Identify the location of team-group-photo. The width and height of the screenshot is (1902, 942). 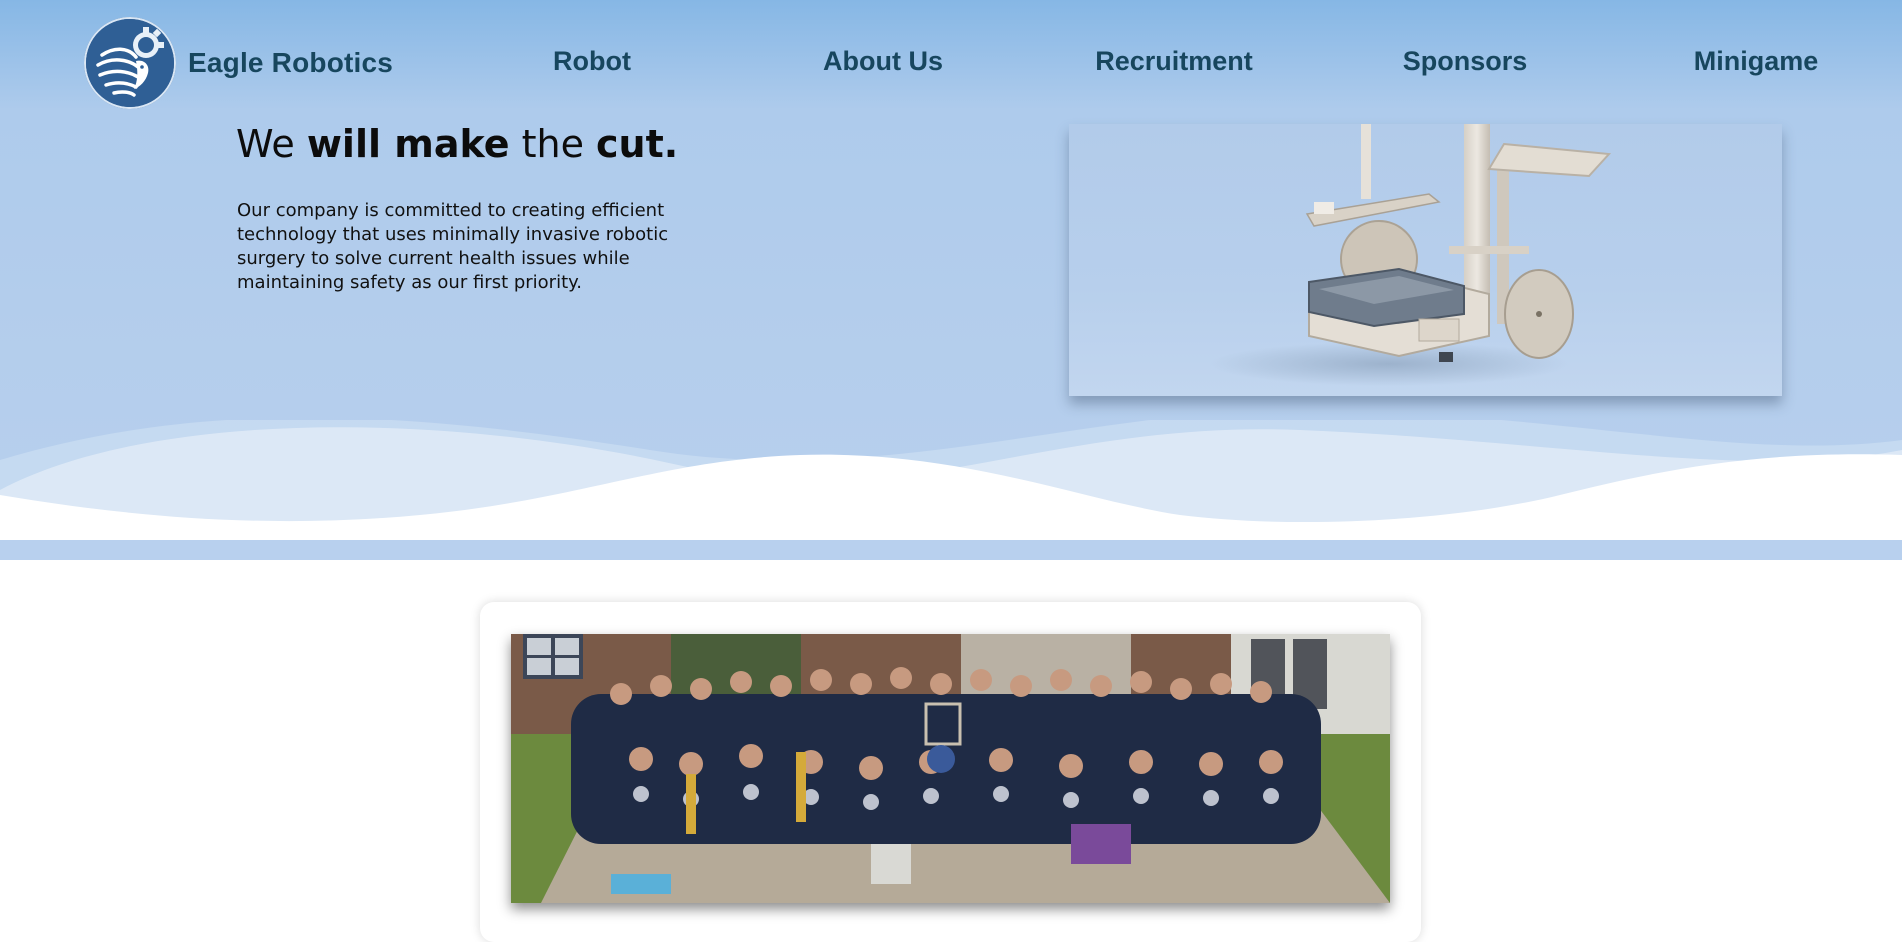
(950, 768).